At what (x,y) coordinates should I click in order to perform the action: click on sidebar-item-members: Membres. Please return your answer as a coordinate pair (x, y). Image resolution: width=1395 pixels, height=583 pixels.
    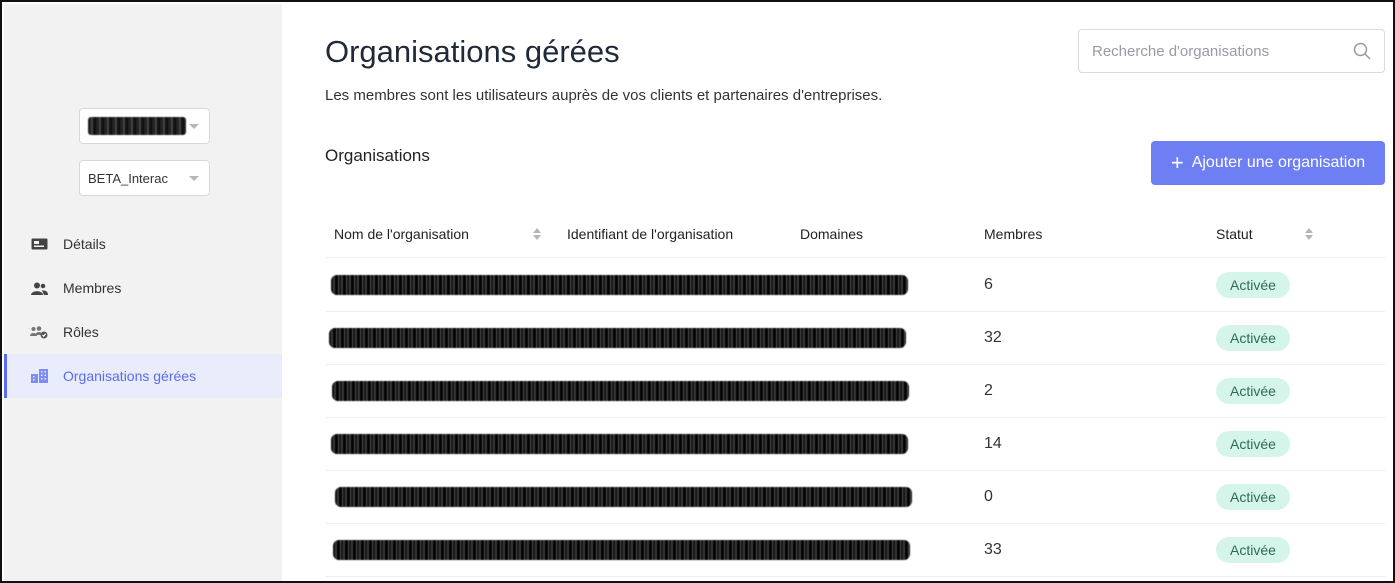
    Looking at the image, I should click on (143, 288).